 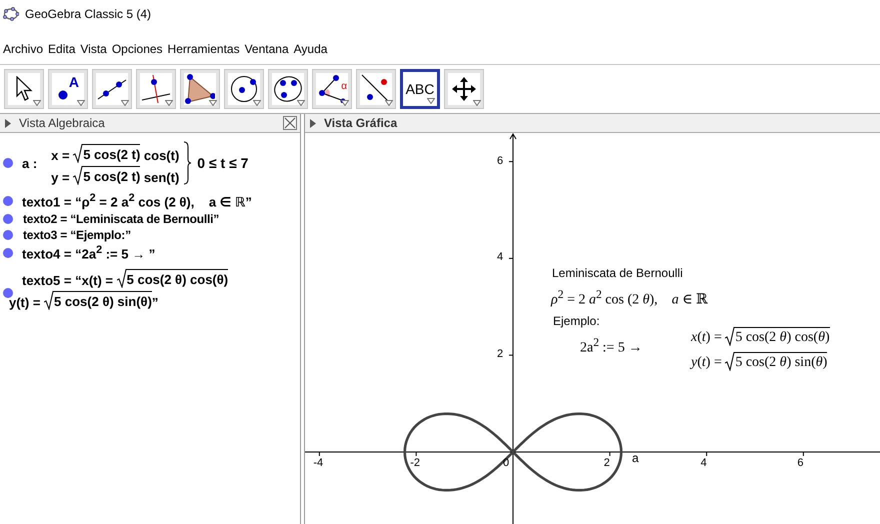 I want to click on brace-icon, so click(x=187, y=163).